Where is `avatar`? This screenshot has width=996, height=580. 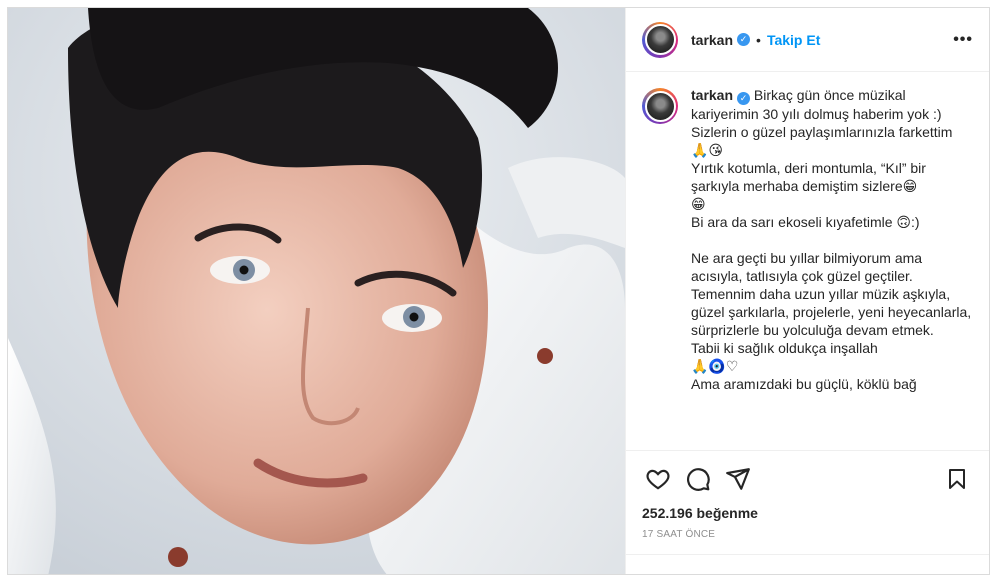
avatar is located at coordinates (660, 39).